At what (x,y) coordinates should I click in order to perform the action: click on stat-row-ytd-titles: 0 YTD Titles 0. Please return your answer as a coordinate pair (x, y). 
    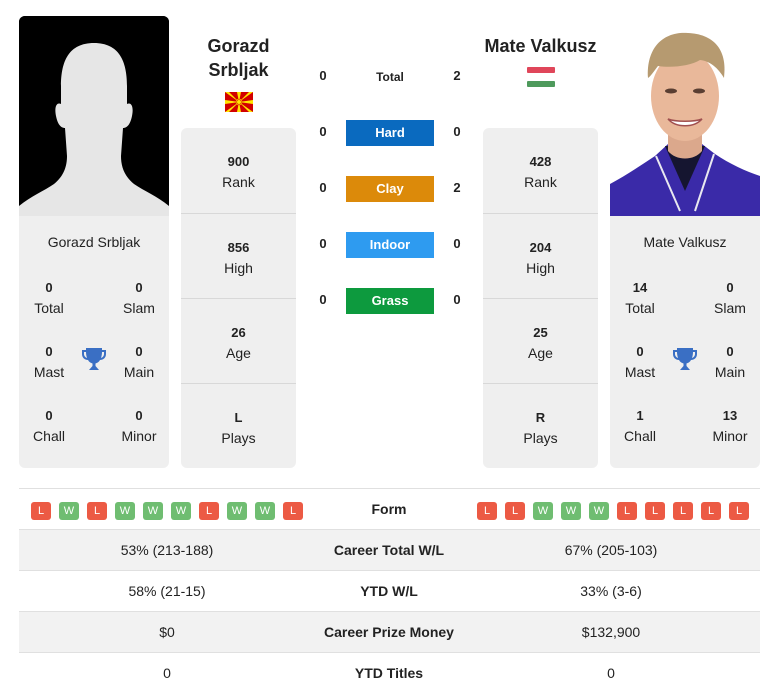
    Looking at the image, I should click on (389, 673).